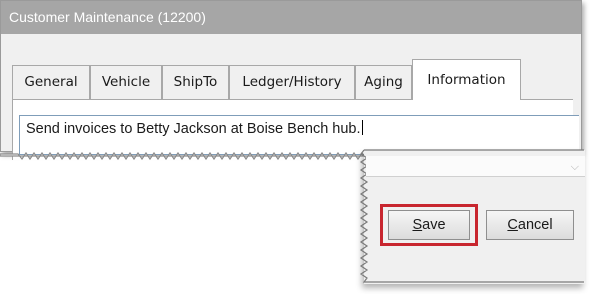  I want to click on save-label-mnemonic: S, so click(417, 225).